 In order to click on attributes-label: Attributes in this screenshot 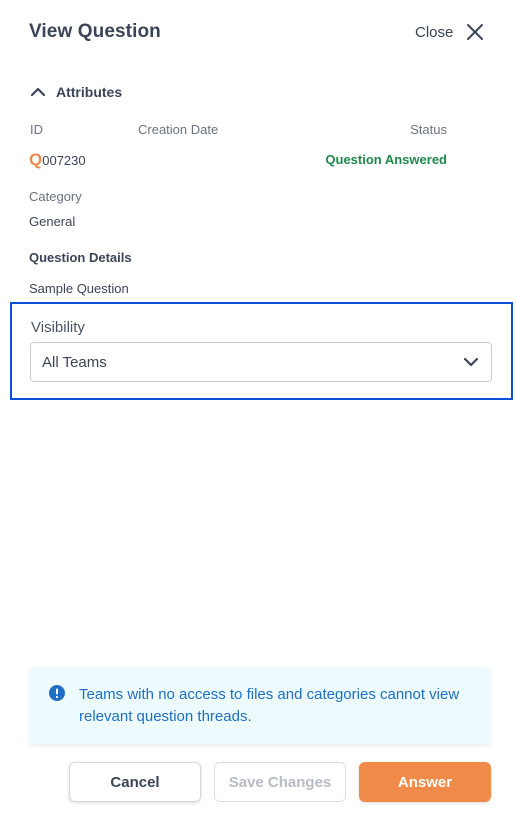, I will do `click(89, 92)`.